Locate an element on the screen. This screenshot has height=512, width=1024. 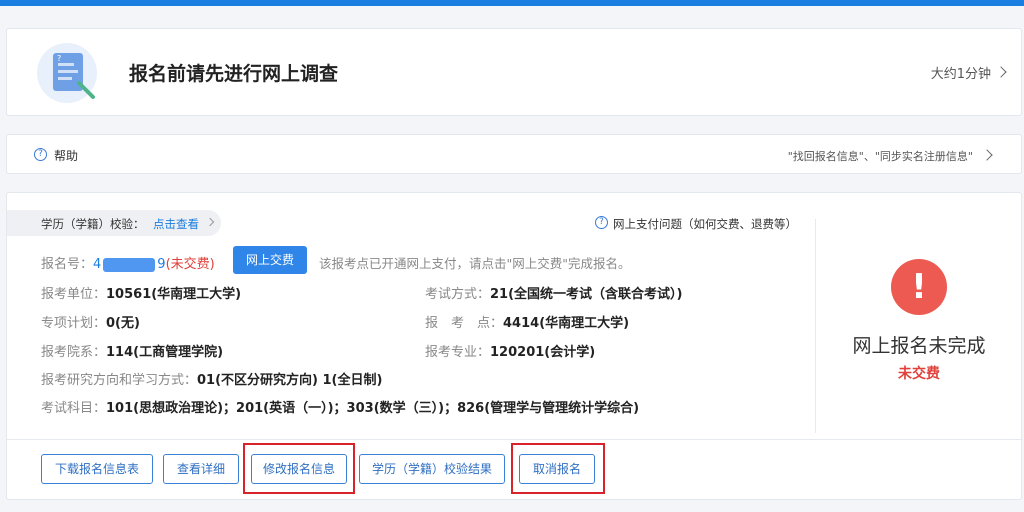
verification-label: 学历（学籍）校验： is located at coordinates (93, 224).